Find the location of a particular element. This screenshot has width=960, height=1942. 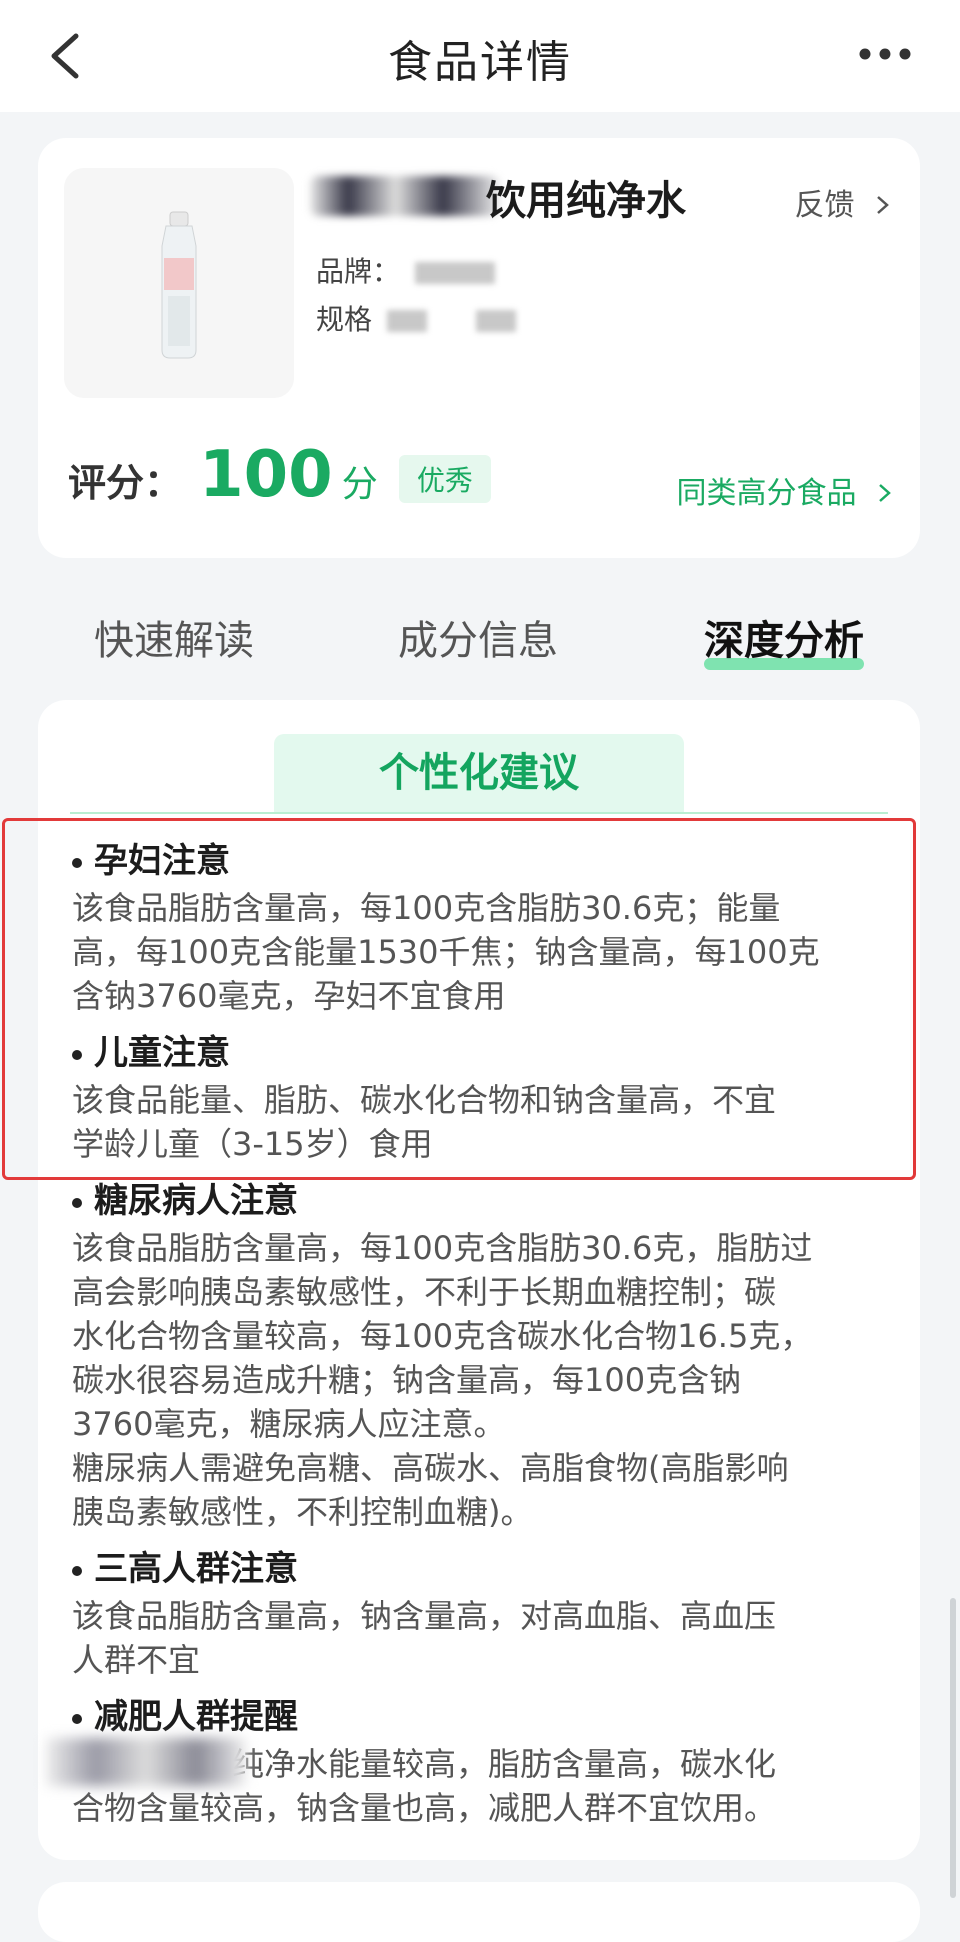

advice-item: 三高人群注意 该食品脂肪含量高，钠含量高，对高血脂、高血压 人群不宜 is located at coordinates (482, 1614).